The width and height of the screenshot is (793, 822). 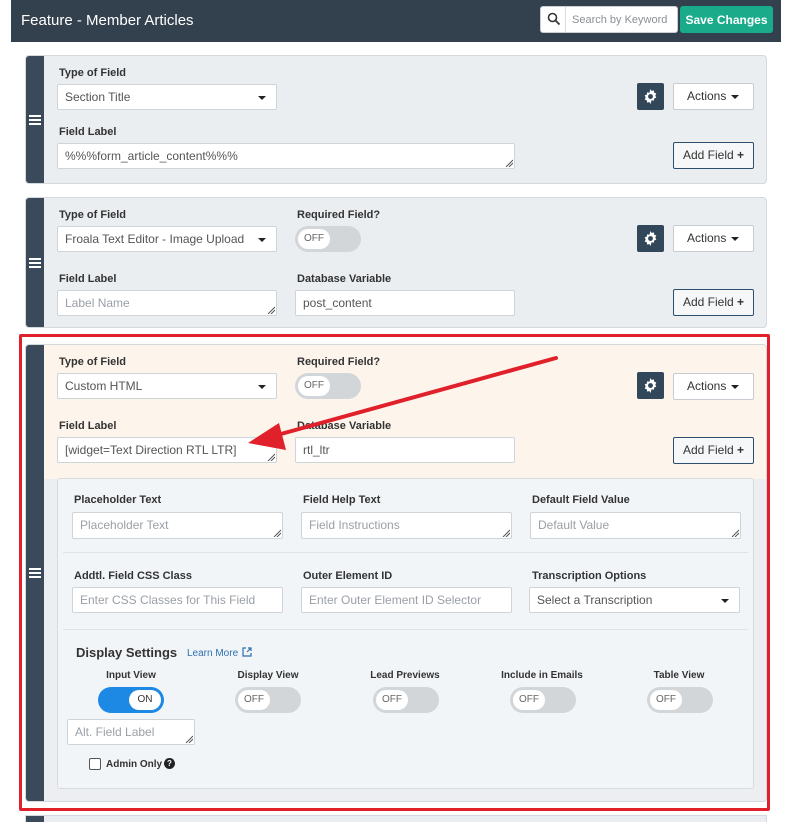 I want to click on type-of-field-value: Section Title, so click(x=98, y=97).